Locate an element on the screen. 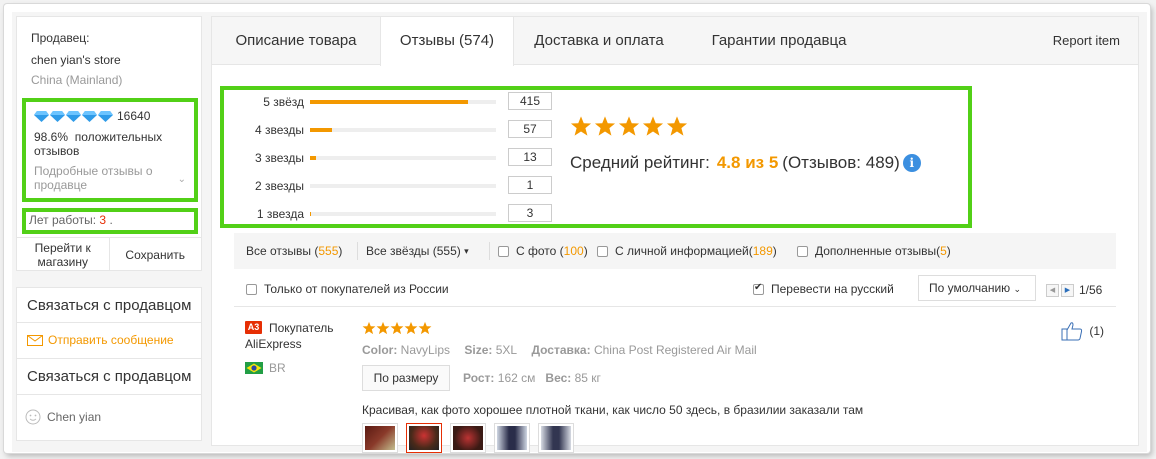 The width and height of the screenshot is (1156, 459). helpful-vote: (1) is located at coordinates (1082, 331).